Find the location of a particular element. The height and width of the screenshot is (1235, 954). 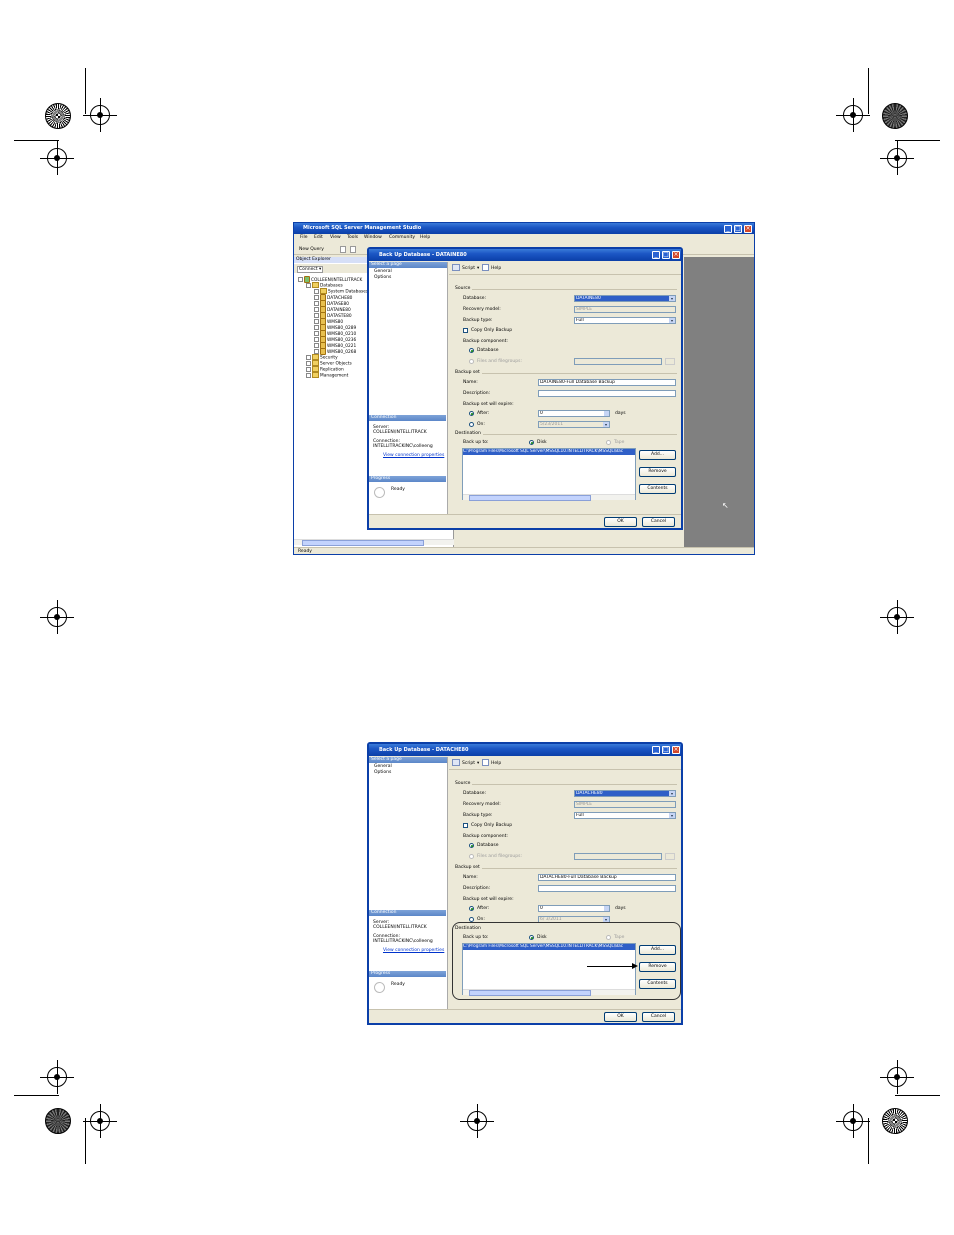

component-files-label: Files and filegroups: is located at coordinates (499, 856).